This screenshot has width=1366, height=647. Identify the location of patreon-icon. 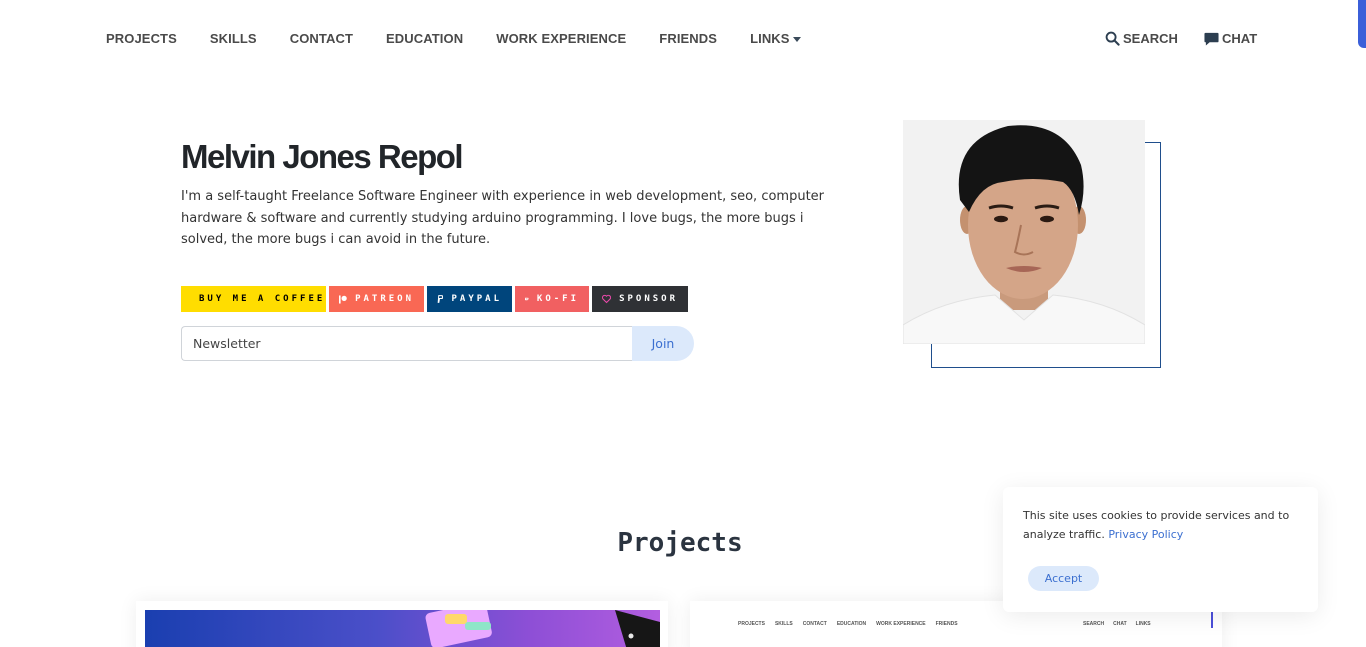
(343, 299).